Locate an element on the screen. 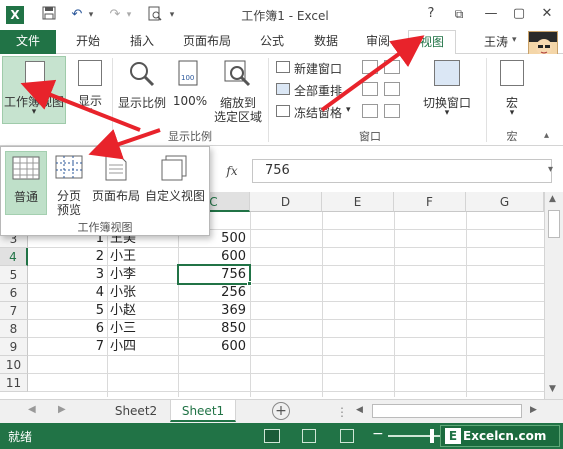  arrow-to-workbook-views is located at coordinates (80, 105).